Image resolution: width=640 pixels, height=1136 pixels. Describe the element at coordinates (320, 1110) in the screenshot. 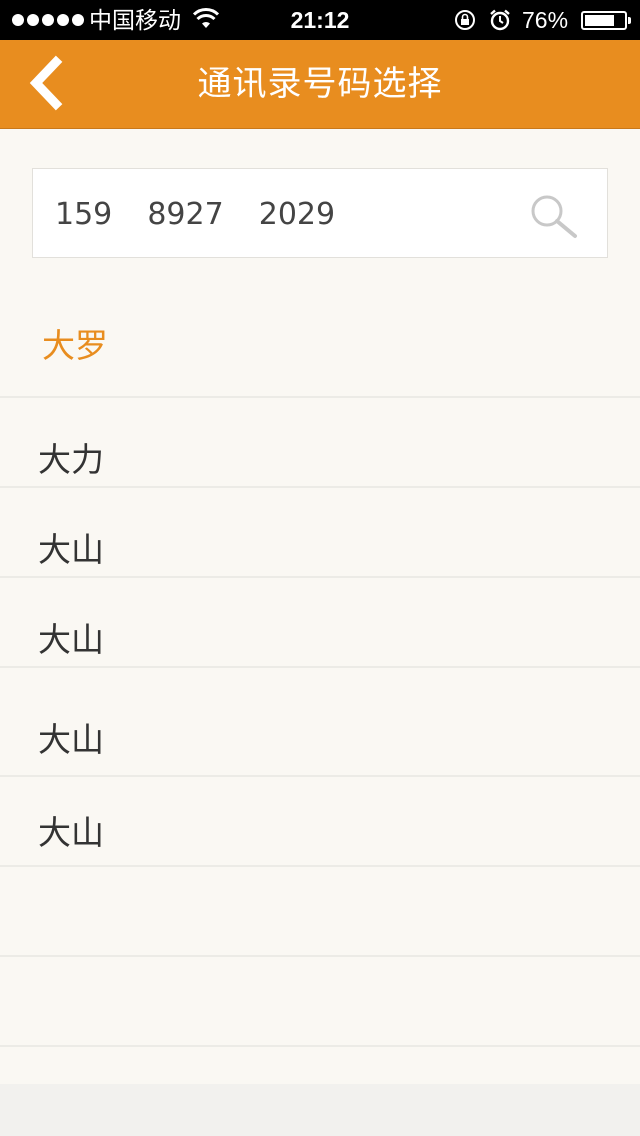

I see `bottom-bar` at that location.